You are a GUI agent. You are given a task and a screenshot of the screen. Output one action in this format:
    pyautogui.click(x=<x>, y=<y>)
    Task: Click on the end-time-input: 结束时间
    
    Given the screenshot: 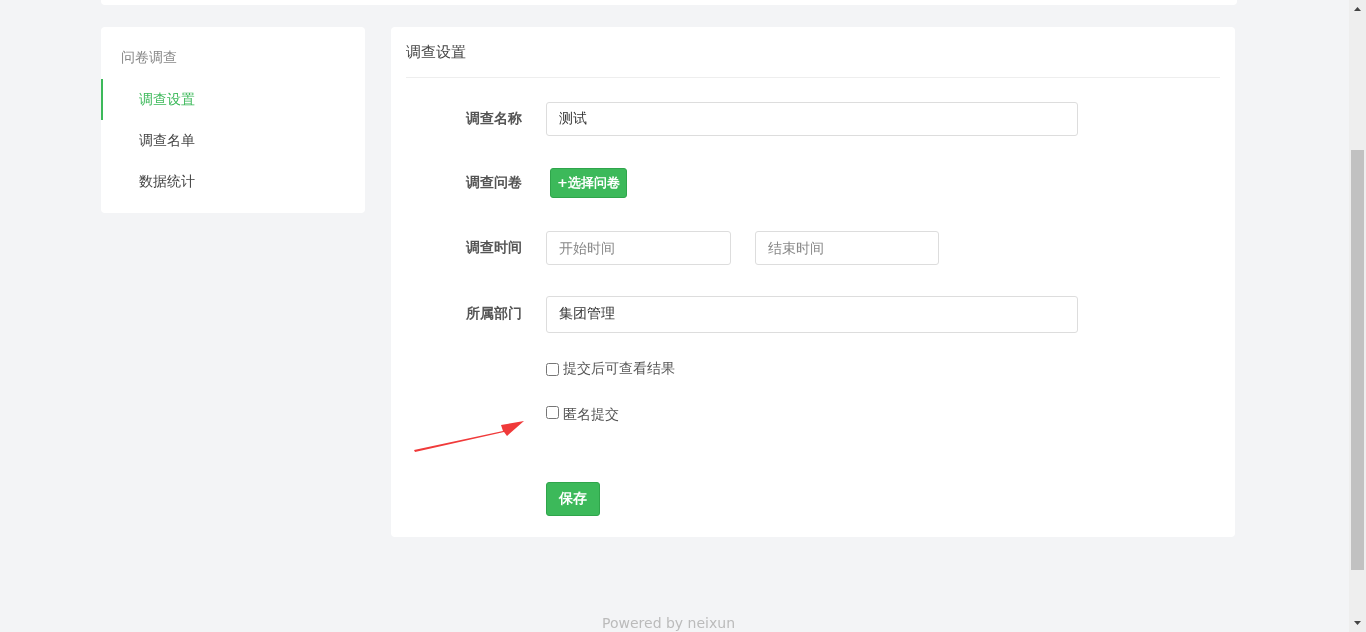 What is the action you would take?
    pyautogui.click(x=847, y=248)
    